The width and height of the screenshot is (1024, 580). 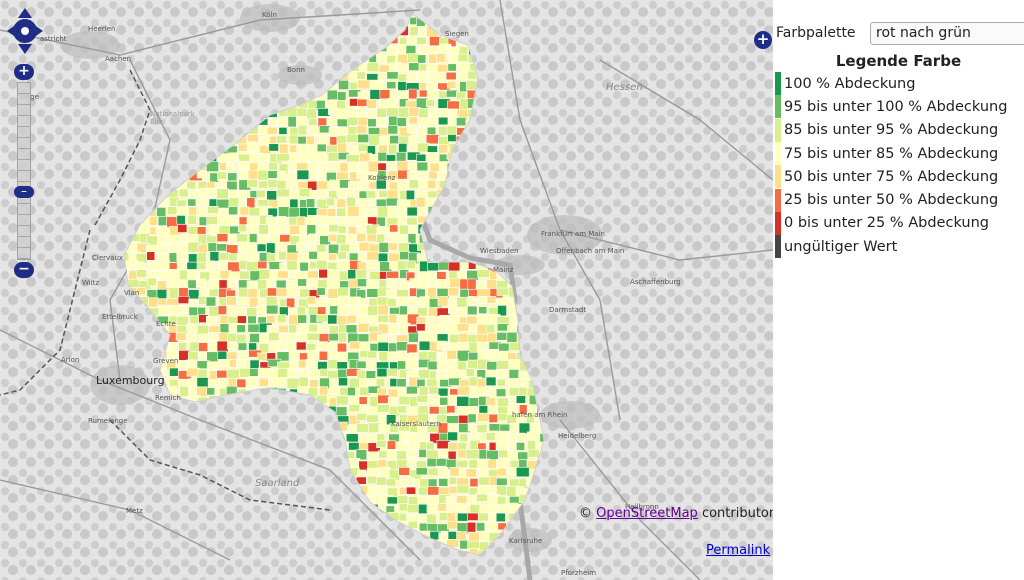 What do you see at coordinates (25, 13) in the screenshot?
I see `pan-up-icon` at bounding box center [25, 13].